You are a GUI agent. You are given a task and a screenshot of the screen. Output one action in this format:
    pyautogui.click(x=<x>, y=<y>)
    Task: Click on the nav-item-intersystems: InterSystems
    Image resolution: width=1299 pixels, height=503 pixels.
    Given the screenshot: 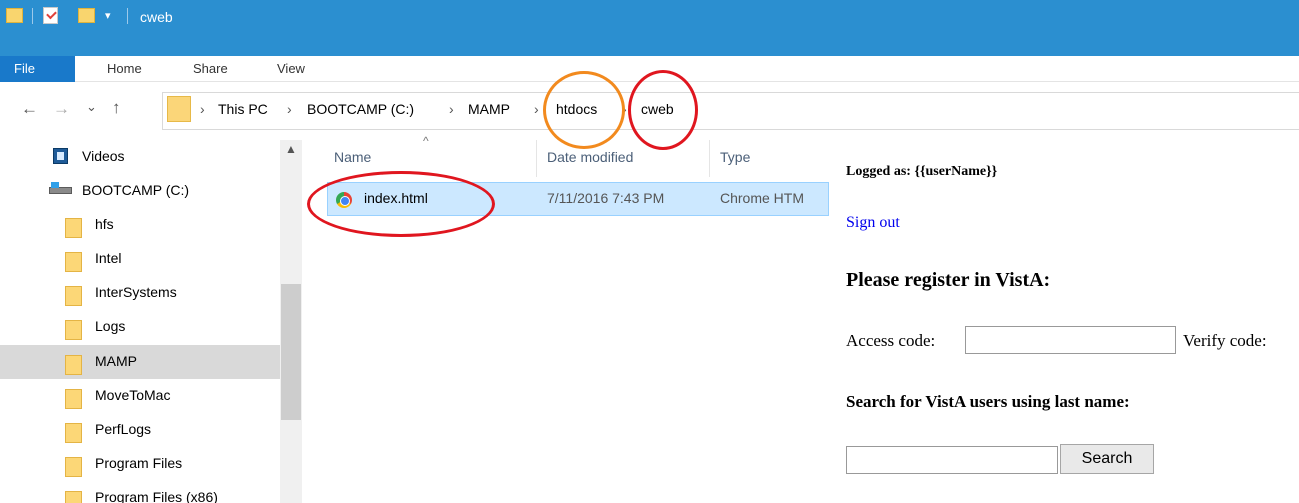 What is the action you would take?
    pyautogui.click(x=140, y=293)
    